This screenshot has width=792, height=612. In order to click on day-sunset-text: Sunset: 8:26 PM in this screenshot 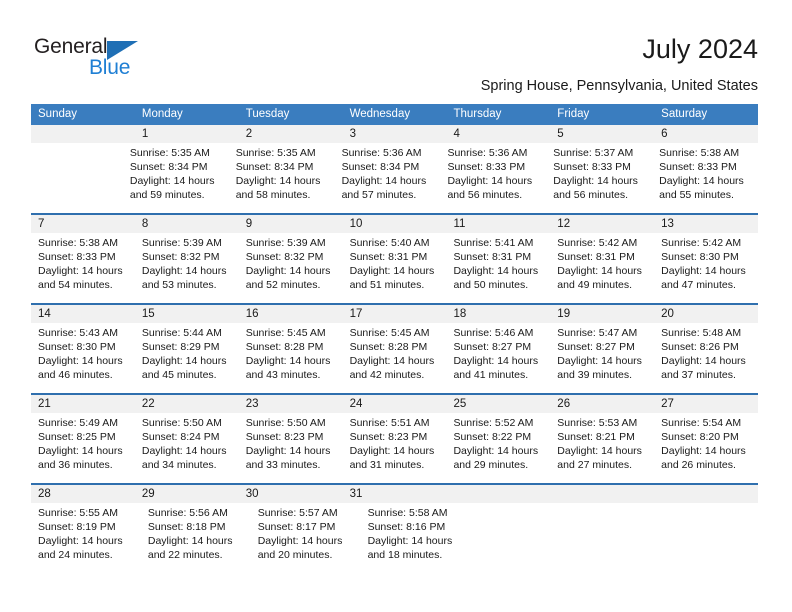, I will do `click(700, 347)`.